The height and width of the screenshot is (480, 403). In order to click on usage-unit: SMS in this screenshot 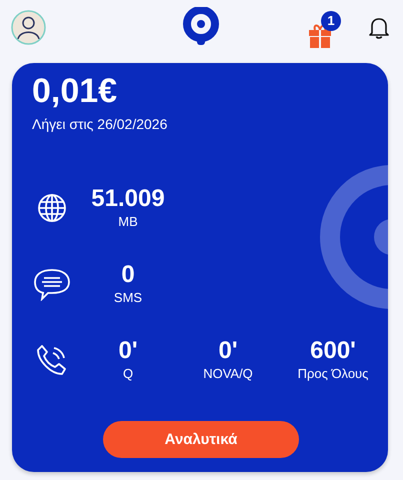, I will do `click(128, 298)`.